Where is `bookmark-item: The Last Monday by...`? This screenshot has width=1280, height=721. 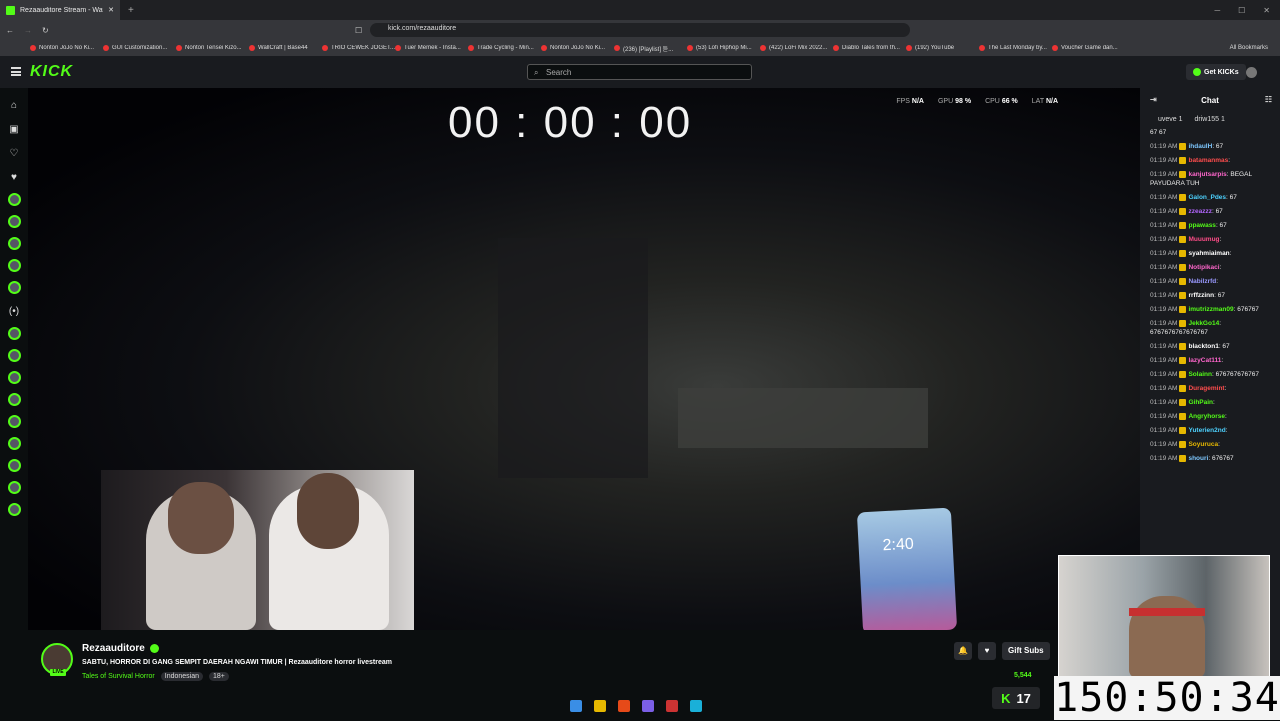
bookmark-item: The Last Monday by... is located at coordinates (1015, 48).